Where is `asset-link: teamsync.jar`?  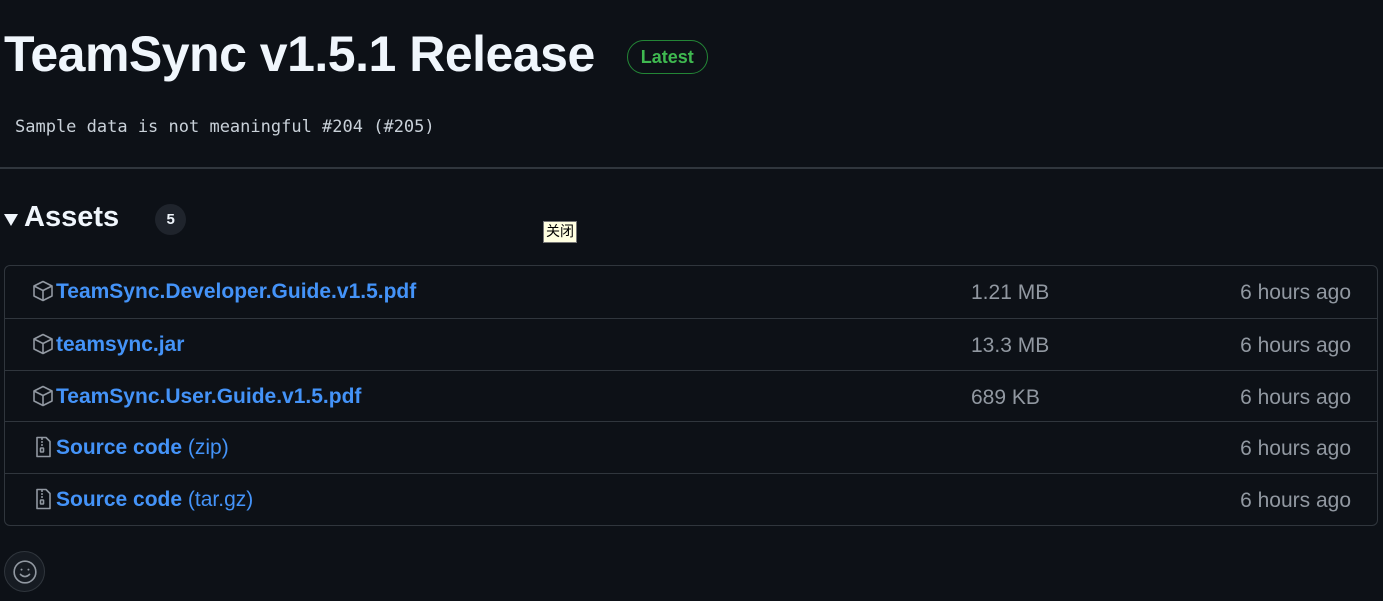
asset-link: teamsync.jar is located at coordinates (120, 345).